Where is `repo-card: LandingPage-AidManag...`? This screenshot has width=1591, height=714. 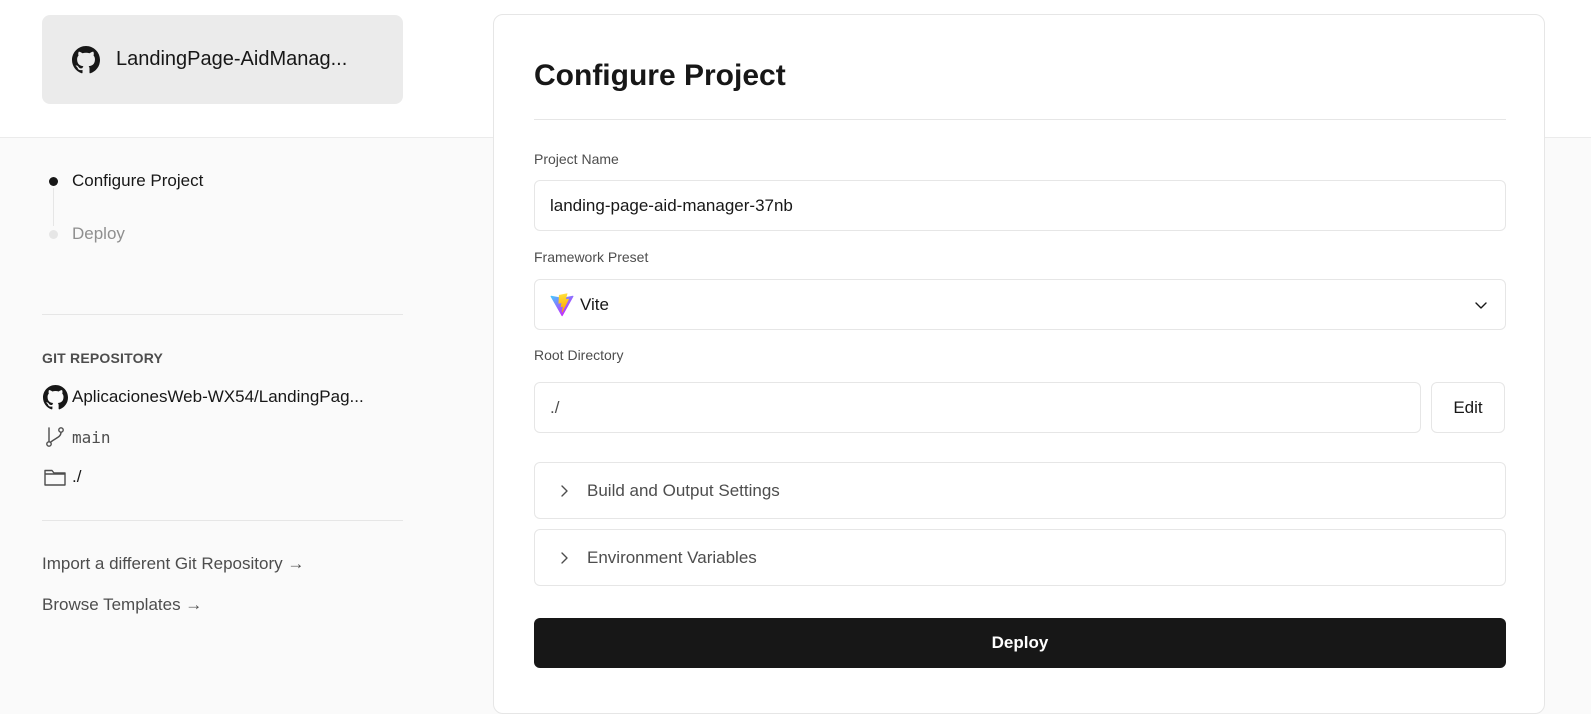 repo-card: LandingPage-AidManag... is located at coordinates (222, 59).